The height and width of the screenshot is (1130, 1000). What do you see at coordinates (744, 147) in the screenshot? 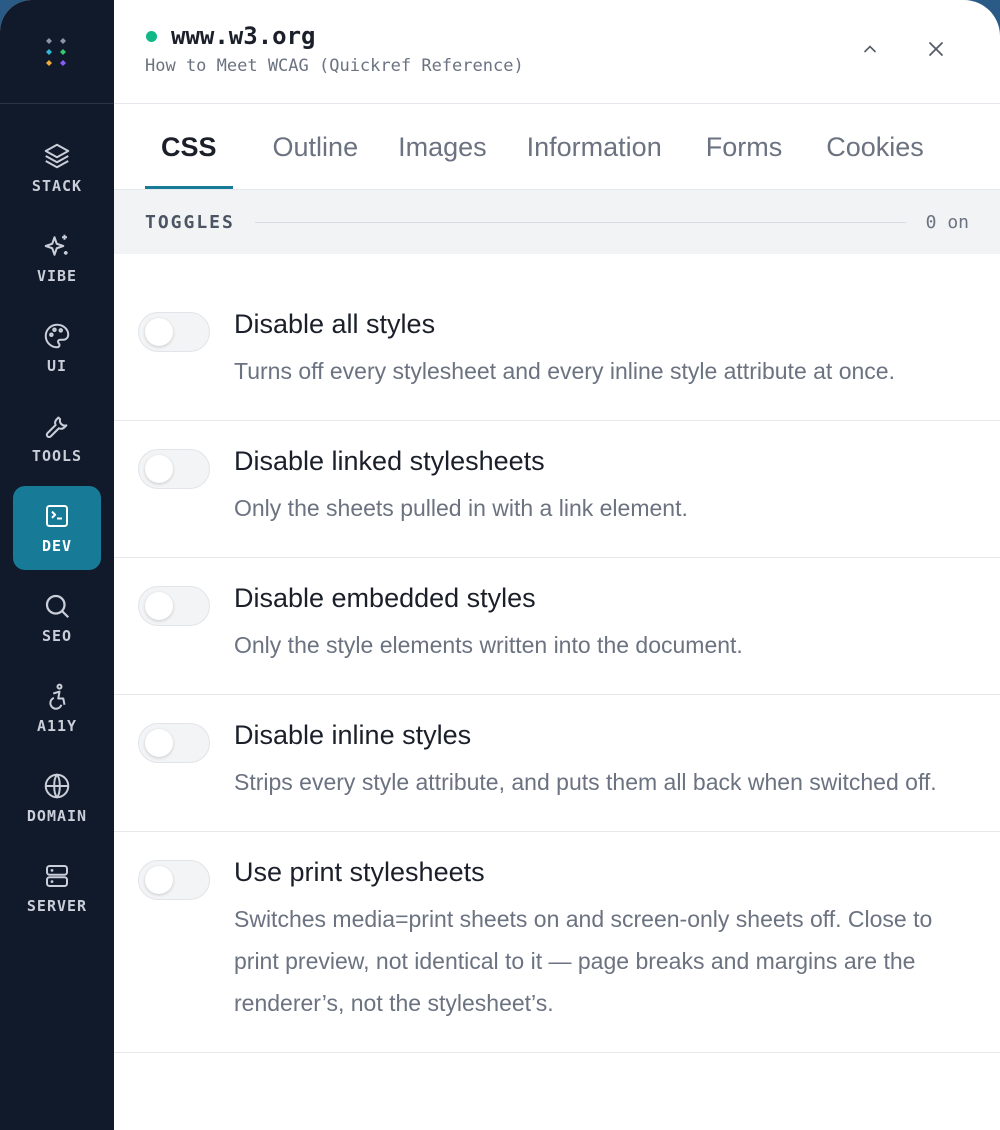
I see `tab-forms: Forms` at bounding box center [744, 147].